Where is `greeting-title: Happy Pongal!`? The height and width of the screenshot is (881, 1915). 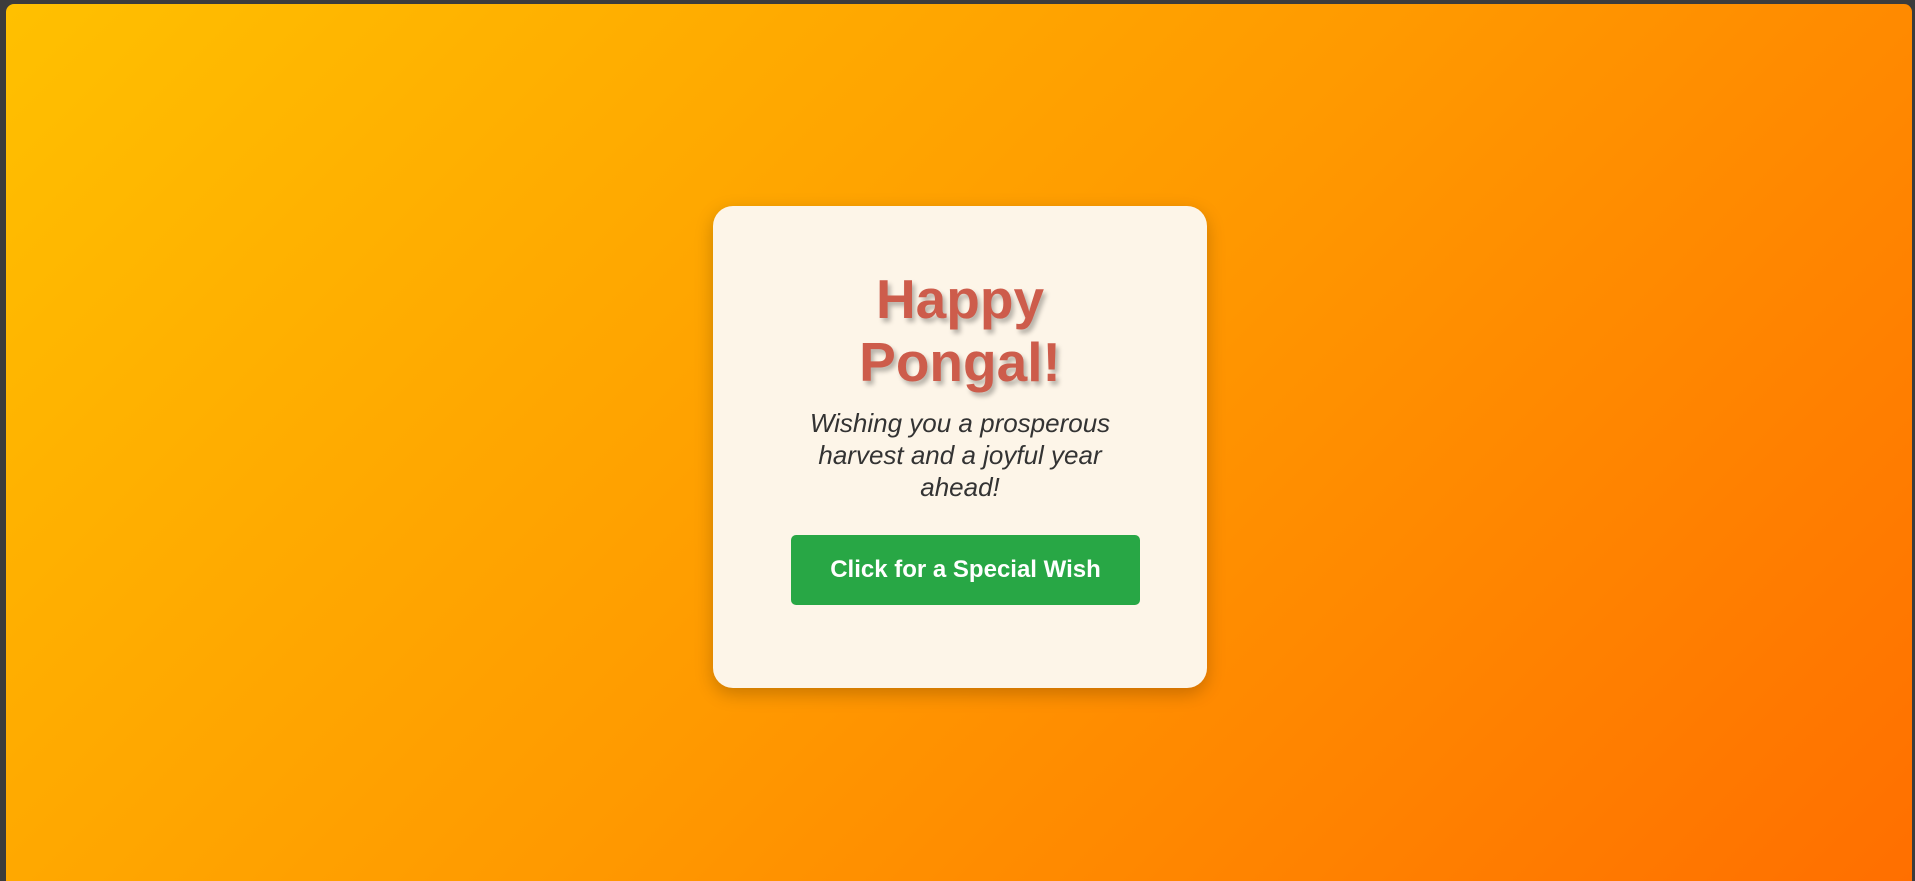 greeting-title: Happy Pongal! is located at coordinates (960, 331).